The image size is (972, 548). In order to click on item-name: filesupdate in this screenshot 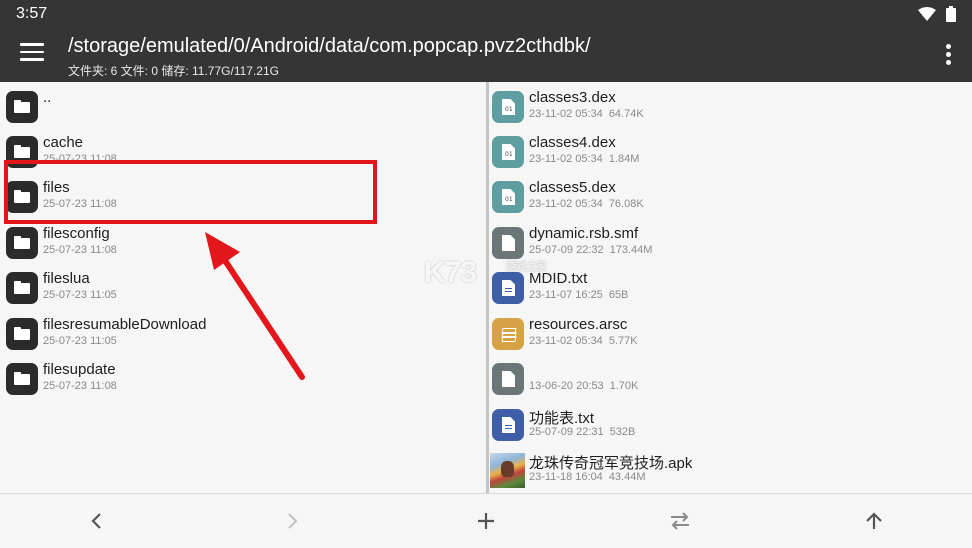, I will do `click(79, 369)`.